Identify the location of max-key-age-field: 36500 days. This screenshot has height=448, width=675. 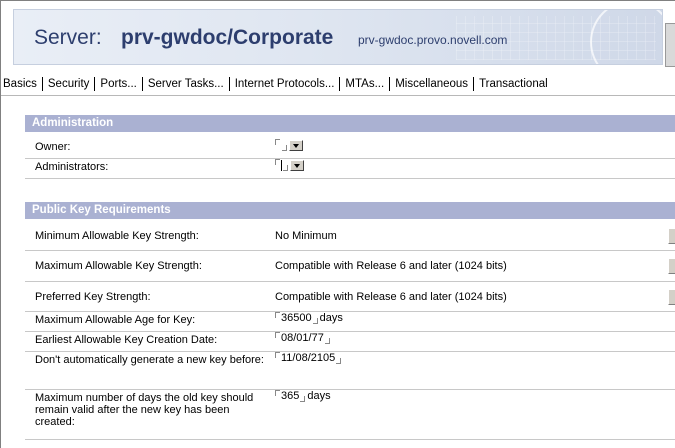
(309, 318).